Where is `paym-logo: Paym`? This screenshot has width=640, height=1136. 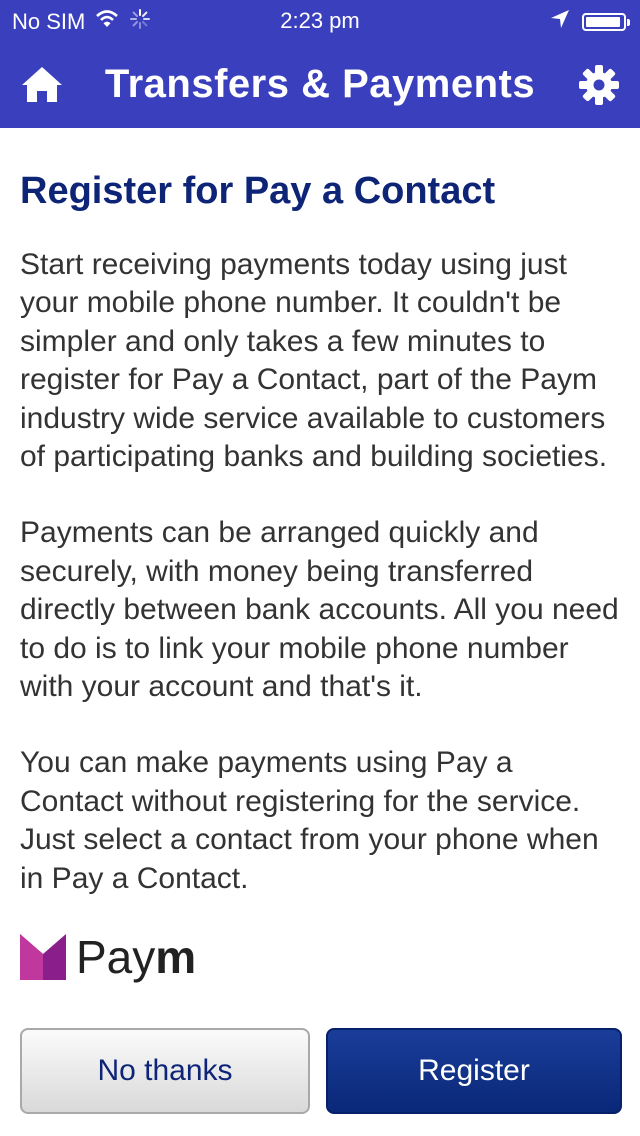
paym-logo: Paym is located at coordinates (320, 957).